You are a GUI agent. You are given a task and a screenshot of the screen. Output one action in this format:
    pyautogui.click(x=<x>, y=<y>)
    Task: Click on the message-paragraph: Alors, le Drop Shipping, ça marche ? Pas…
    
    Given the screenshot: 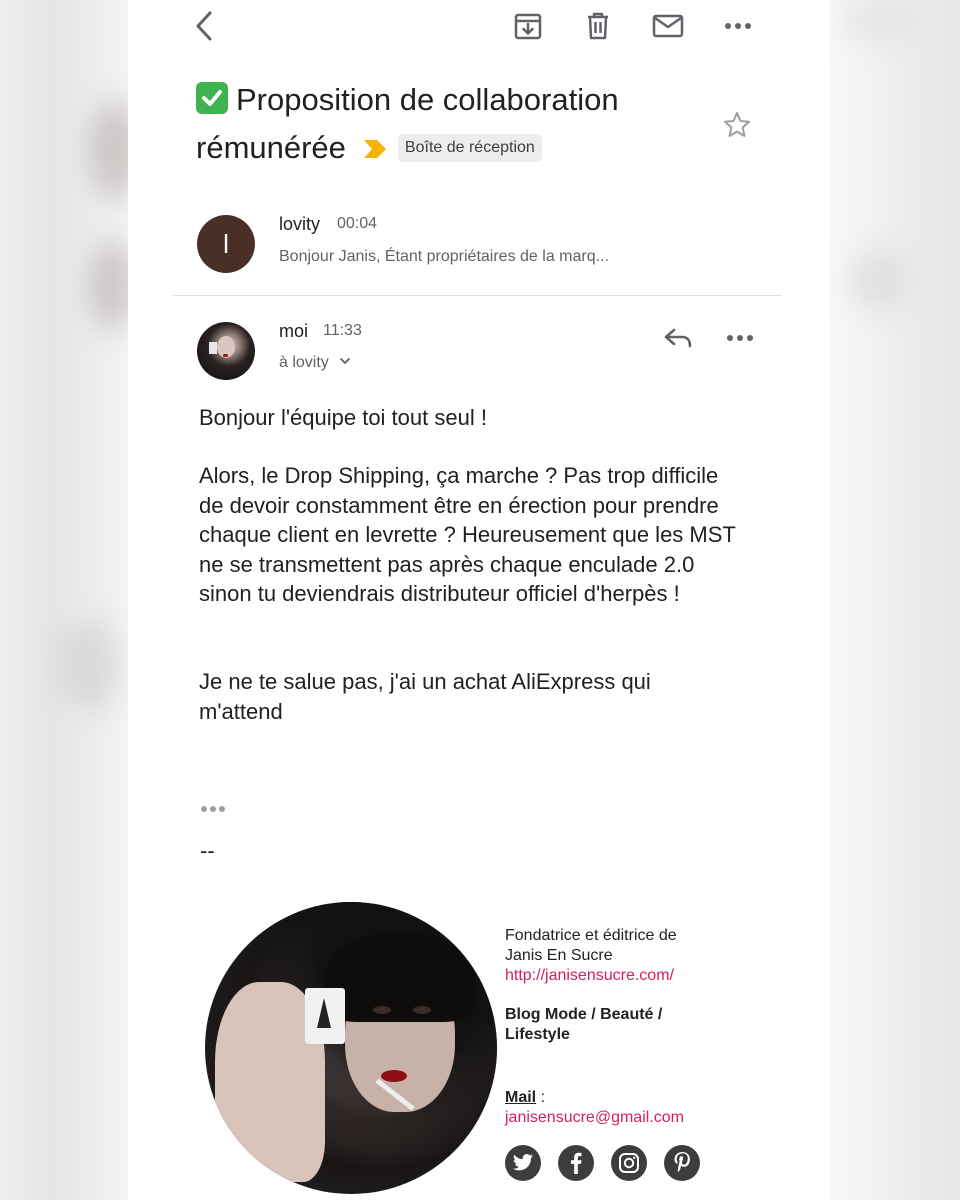 What is the action you would take?
    pyautogui.click(x=467, y=534)
    